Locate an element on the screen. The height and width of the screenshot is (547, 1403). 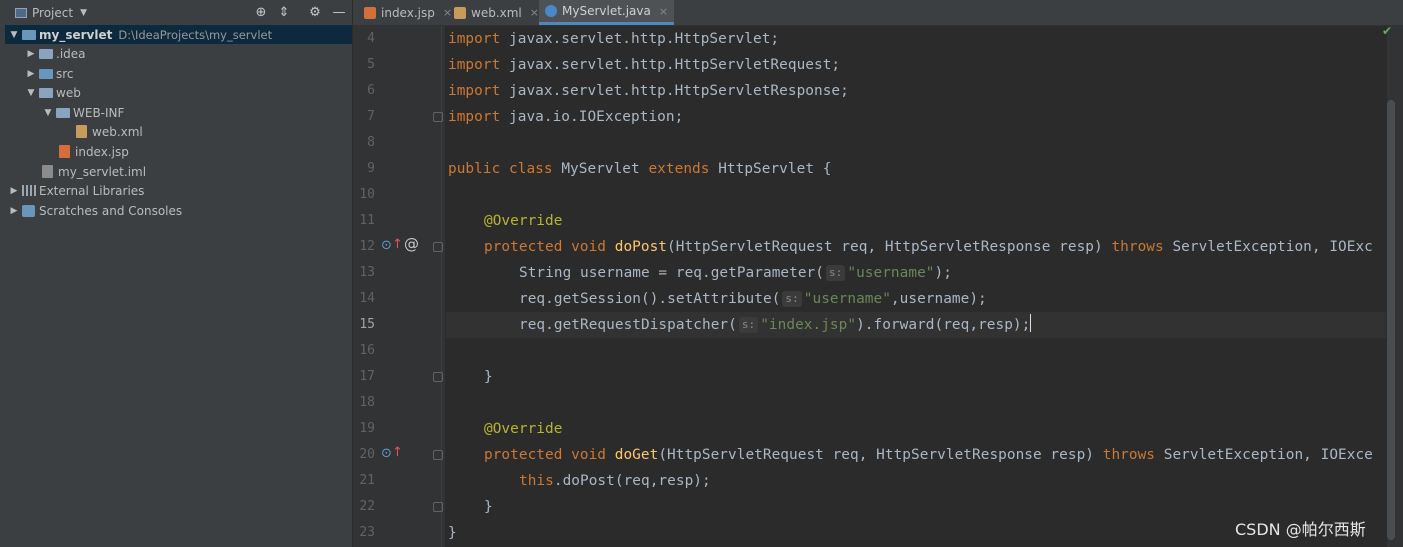
tree-item-label: my_servlet is located at coordinates (76, 34).